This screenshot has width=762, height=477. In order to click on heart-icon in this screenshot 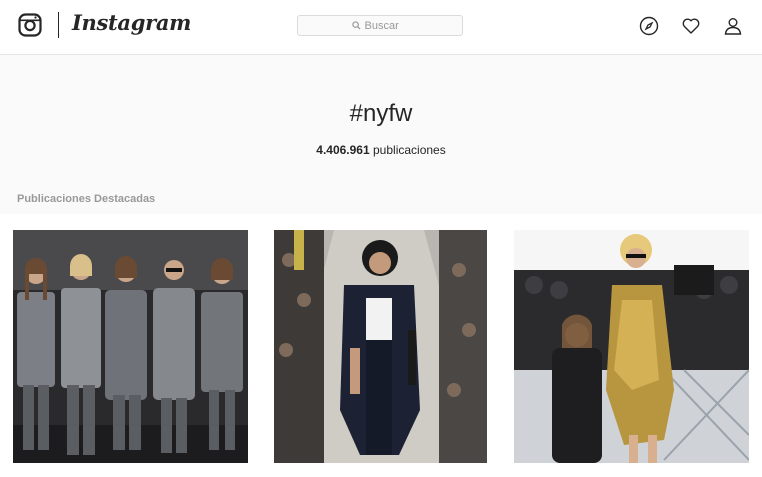, I will do `click(691, 26)`.